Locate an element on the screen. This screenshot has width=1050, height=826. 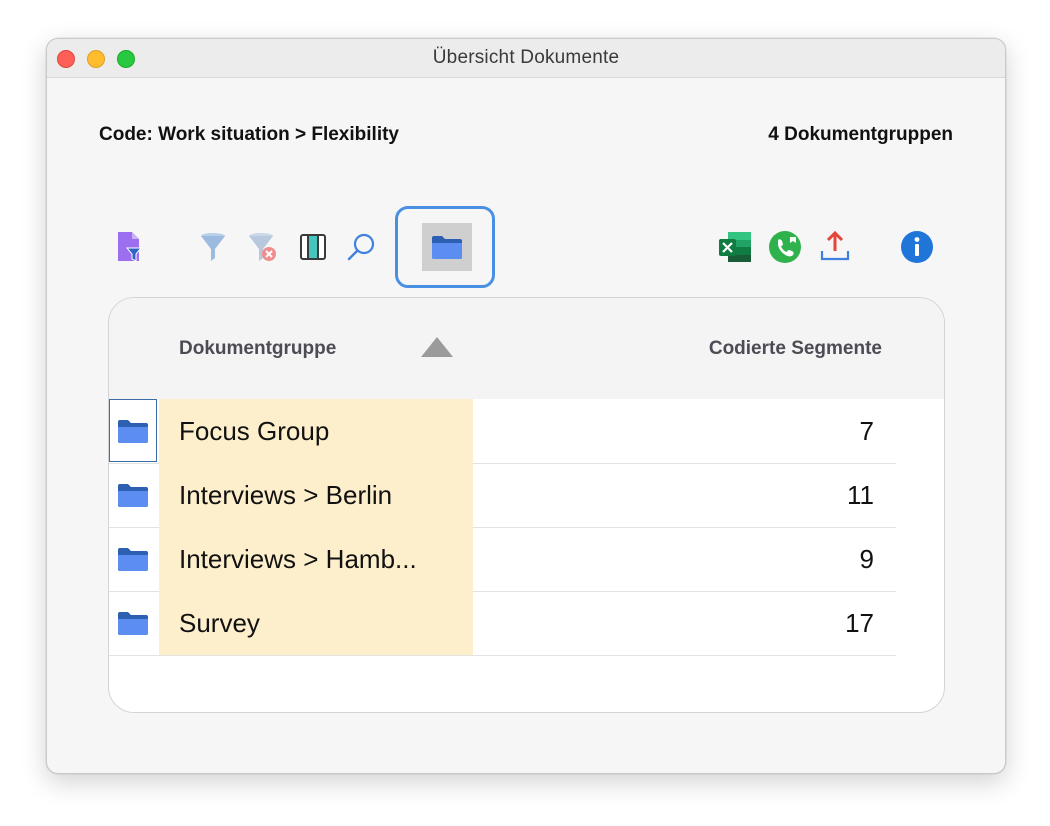
table-header: Dokumentgruppe Codierte Segmente is located at coordinates (526, 348).